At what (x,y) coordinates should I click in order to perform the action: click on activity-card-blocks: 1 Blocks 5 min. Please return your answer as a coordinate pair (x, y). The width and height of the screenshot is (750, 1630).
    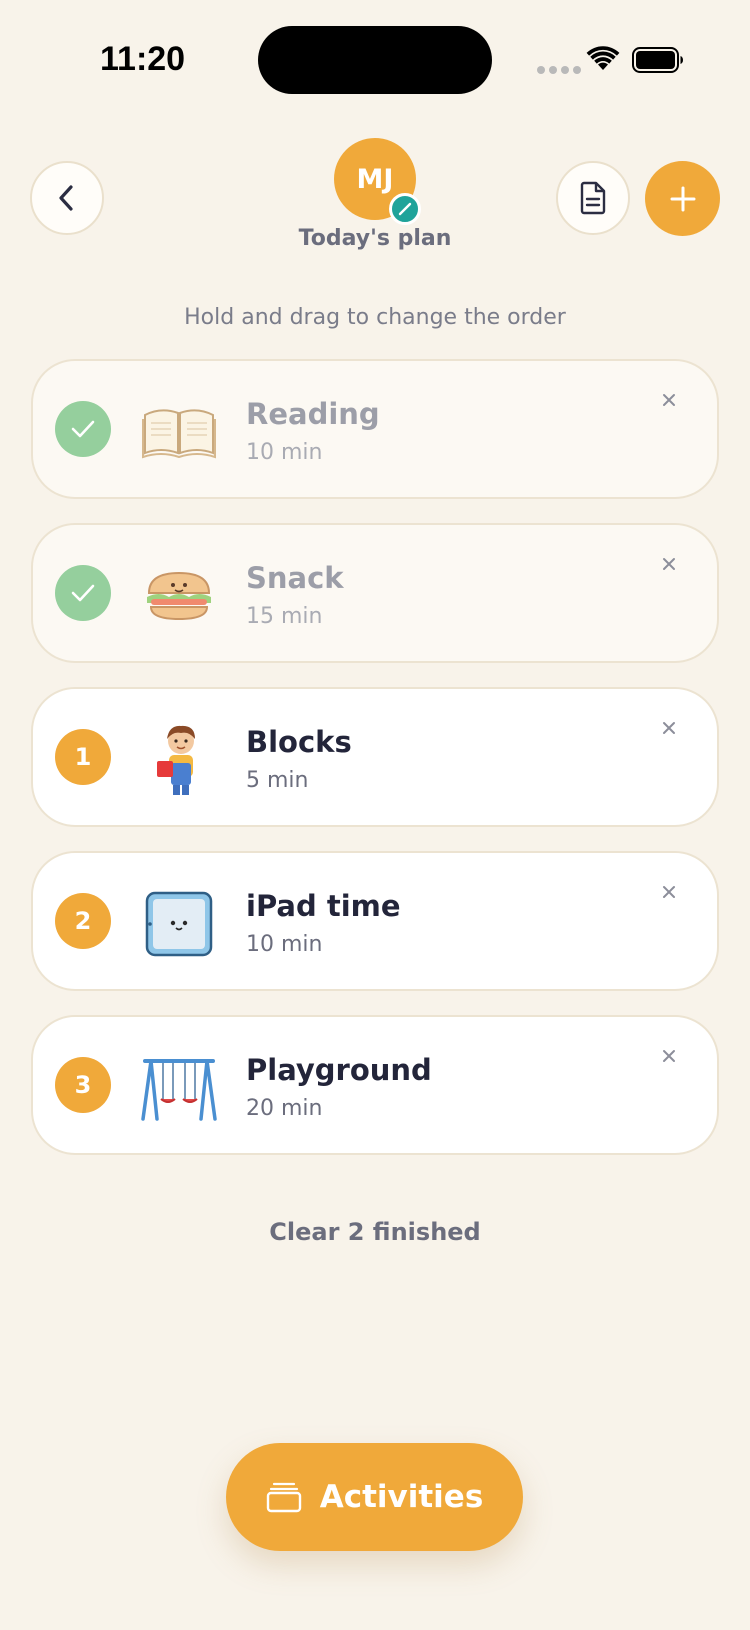
    Looking at the image, I should click on (375, 757).